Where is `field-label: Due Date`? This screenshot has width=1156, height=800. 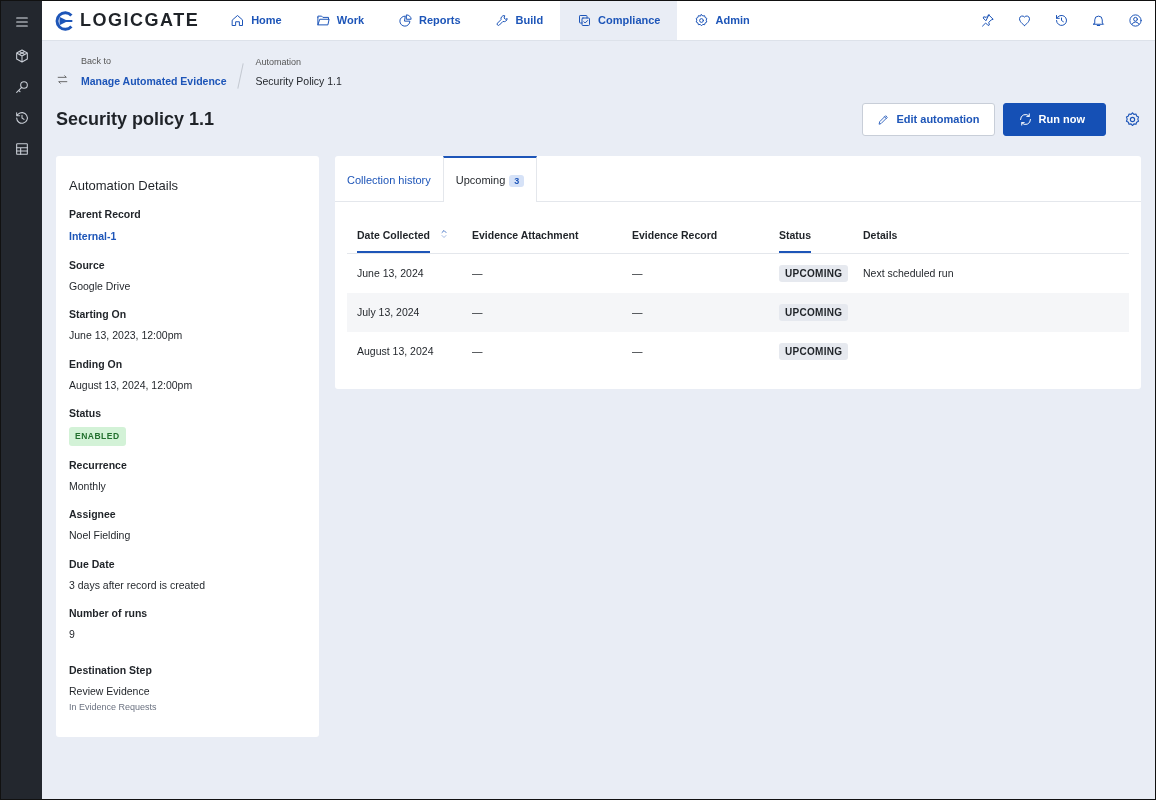
field-label: Due Date is located at coordinates (92, 564).